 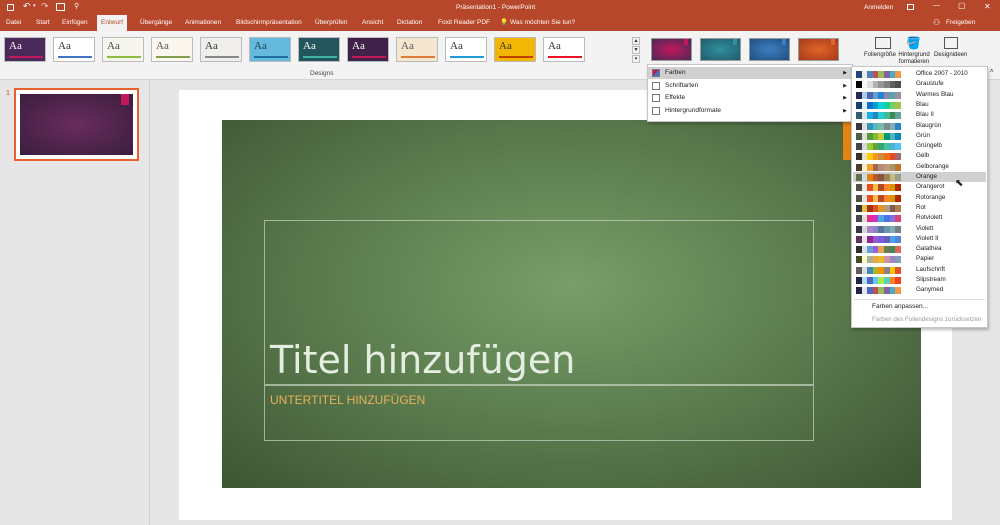 What do you see at coordinates (937, 22) in the screenshot?
I see `person-icon: ⚇` at bounding box center [937, 22].